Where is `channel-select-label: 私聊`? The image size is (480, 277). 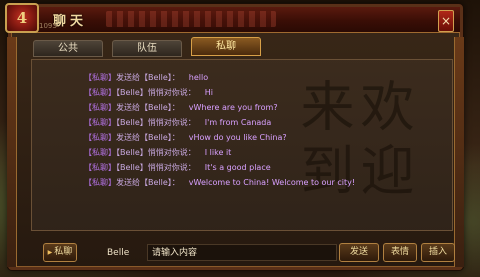 channel-select-label: 私聊 is located at coordinates (63, 252).